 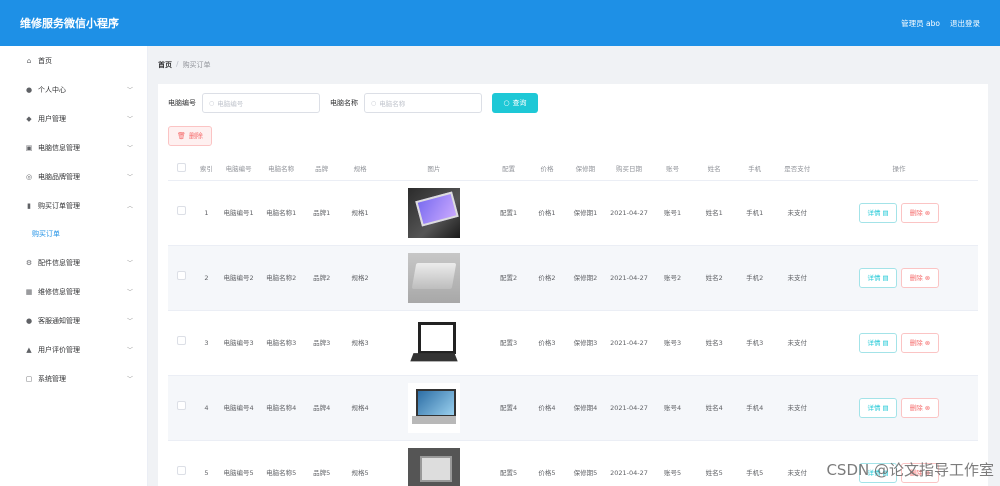 I want to click on sidebar-item: ● 客服通知管理 ﹀, so click(x=73, y=320).